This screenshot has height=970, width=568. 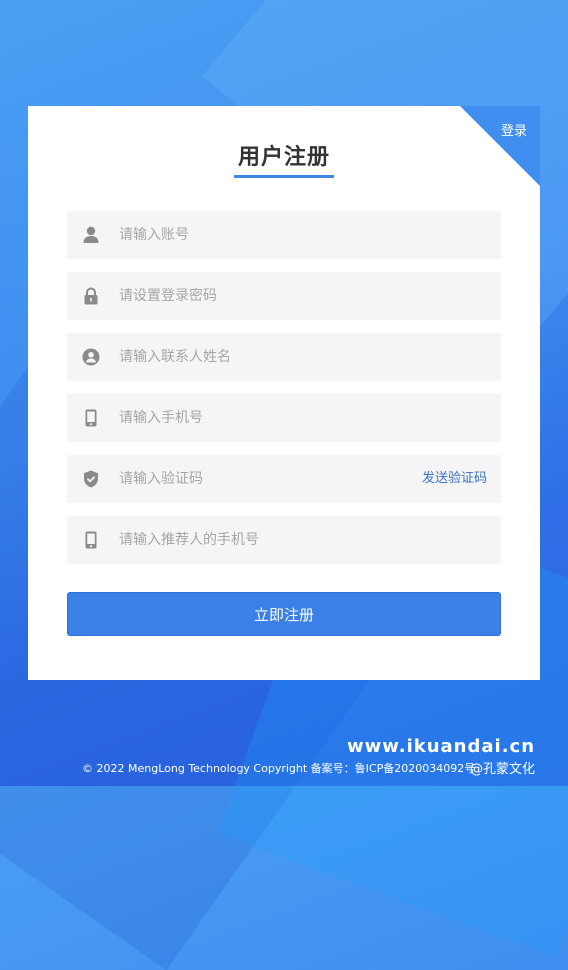 I want to click on user-icon, so click(x=91, y=235).